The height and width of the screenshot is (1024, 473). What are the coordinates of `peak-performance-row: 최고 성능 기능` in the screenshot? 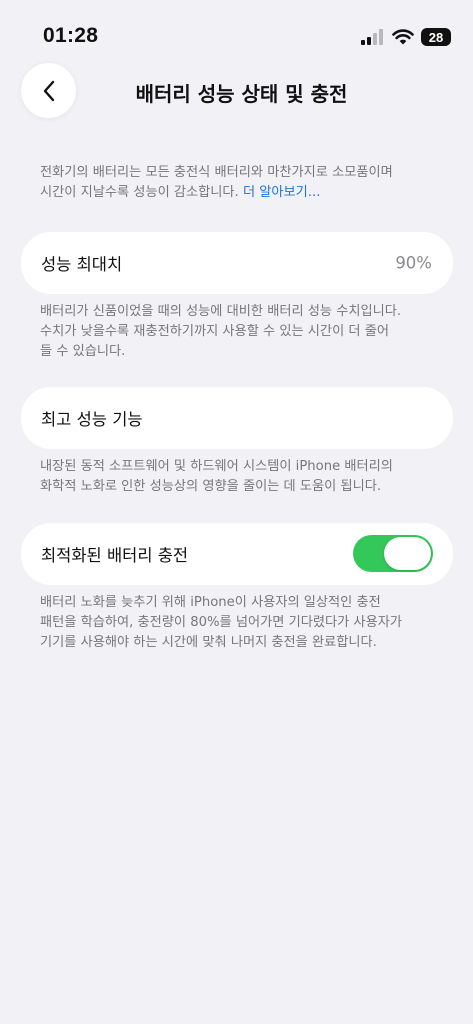 It's located at (237, 418).